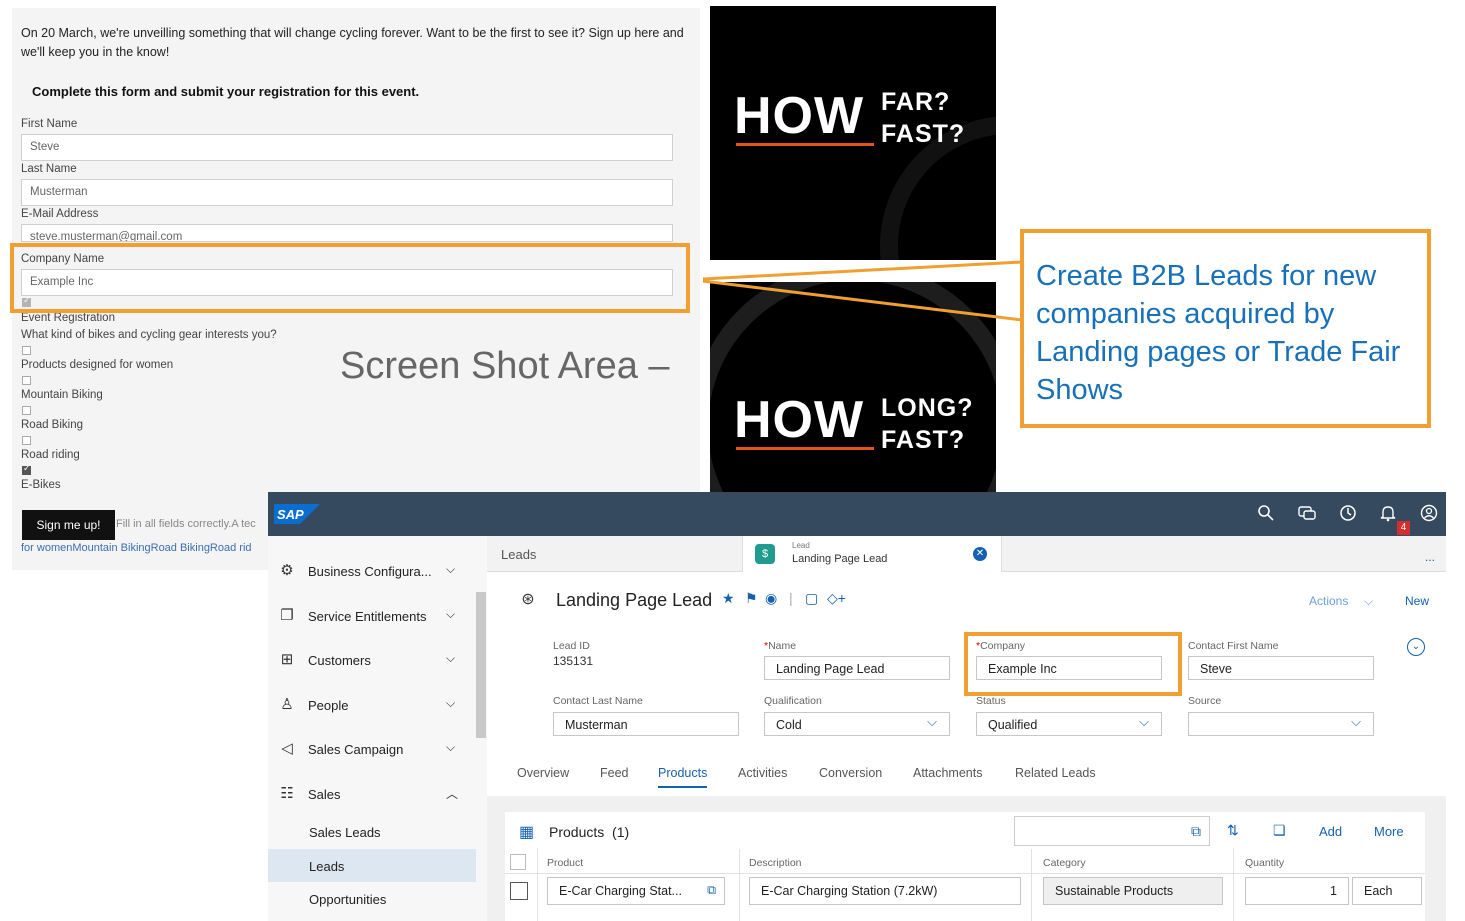 The image size is (1465, 921). Describe the element at coordinates (885, 891) in the screenshot. I see `description-cell: E-Car Charging Station (7.2kW)` at that location.